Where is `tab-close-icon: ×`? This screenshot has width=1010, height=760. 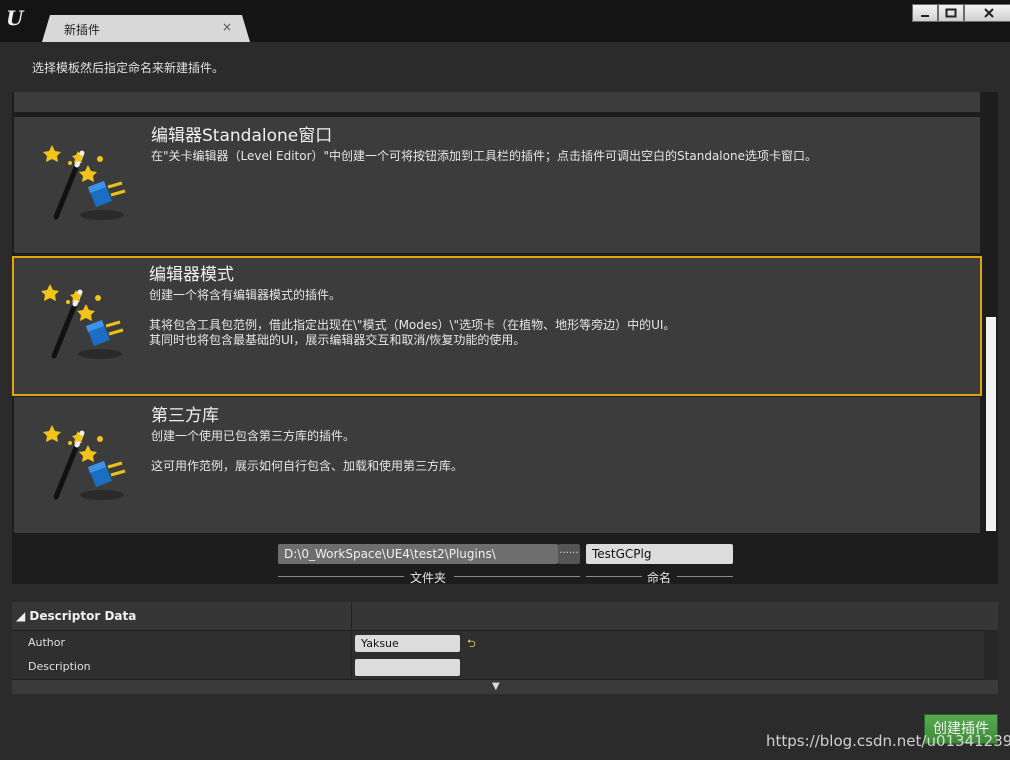
tab-close-icon: × is located at coordinates (227, 27).